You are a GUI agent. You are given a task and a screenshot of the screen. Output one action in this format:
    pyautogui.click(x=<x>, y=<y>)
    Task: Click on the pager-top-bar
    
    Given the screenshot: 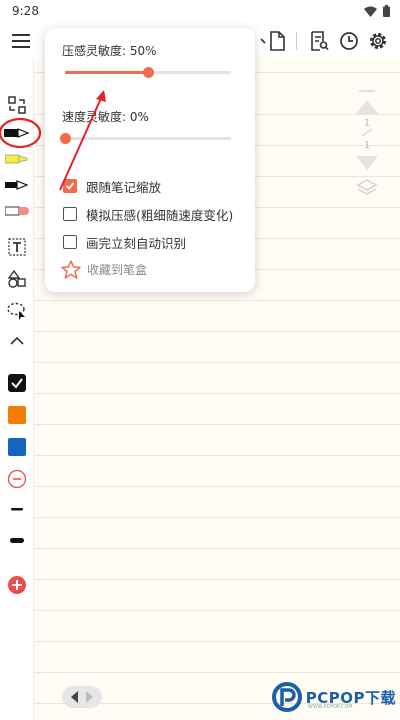 What is the action you would take?
    pyautogui.click(x=367, y=91)
    